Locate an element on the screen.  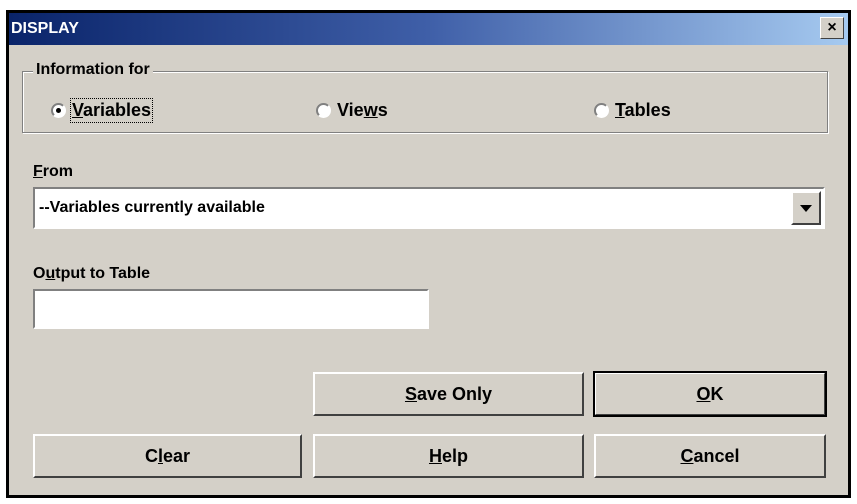
chevron-down-icon is located at coordinates (806, 208).